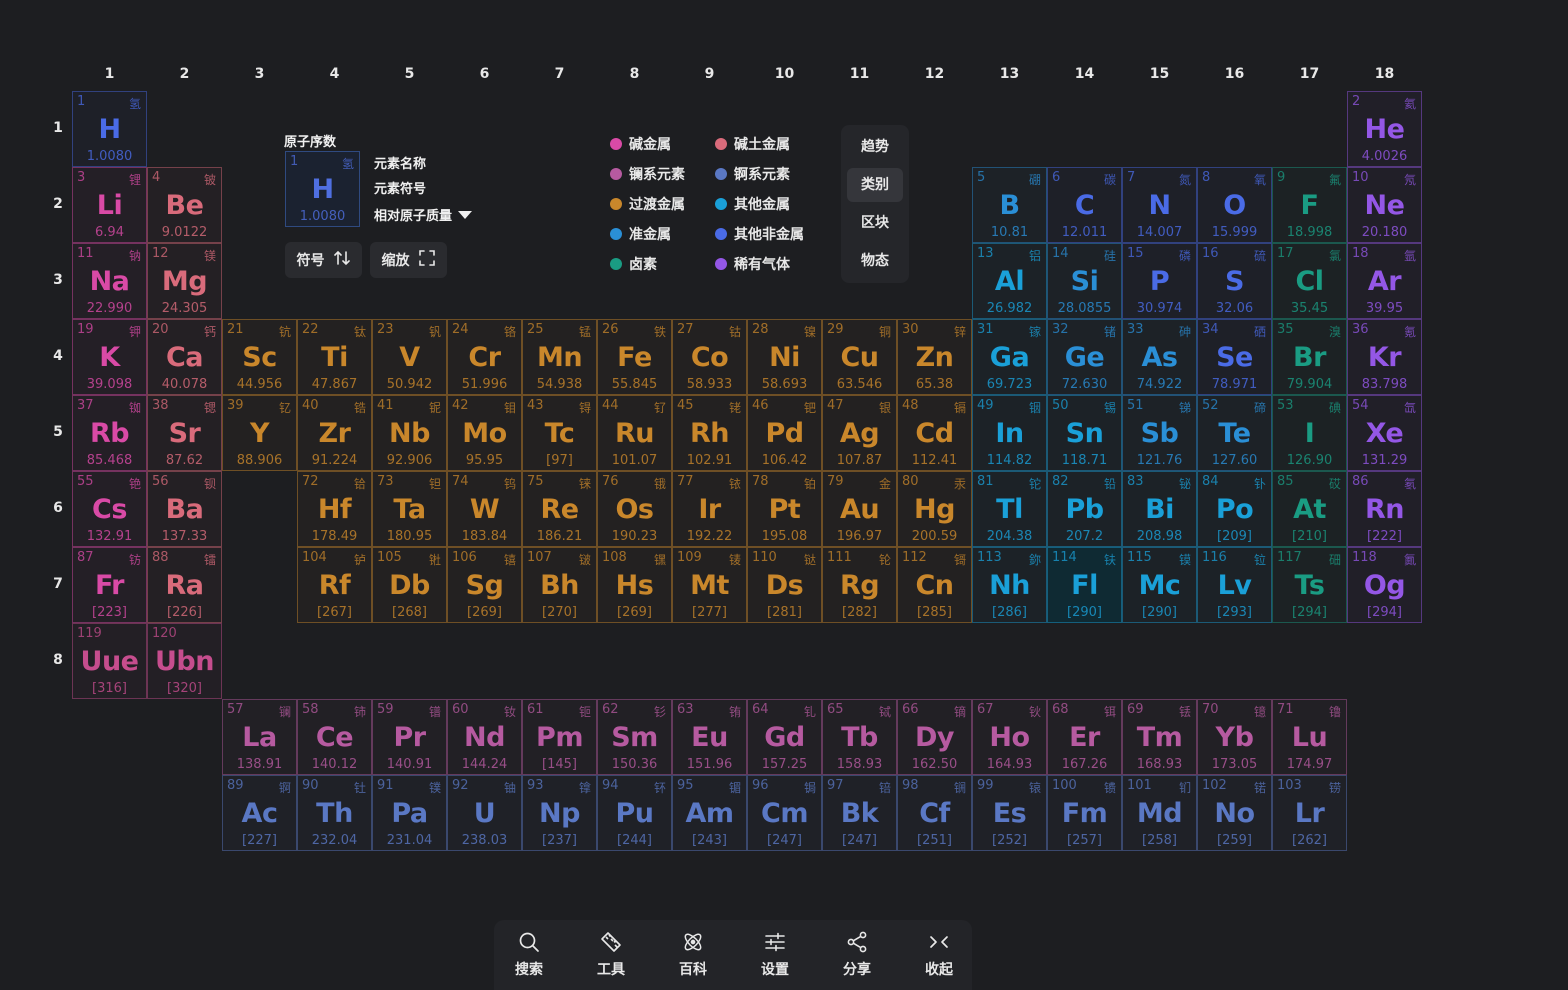 The width and height of the screenshot is (1568, 990). Describe the element at coordinates (559, 585) in the screenshot. I see `element-cell-bh: 107 𬭛 Bh [270]` at that location.